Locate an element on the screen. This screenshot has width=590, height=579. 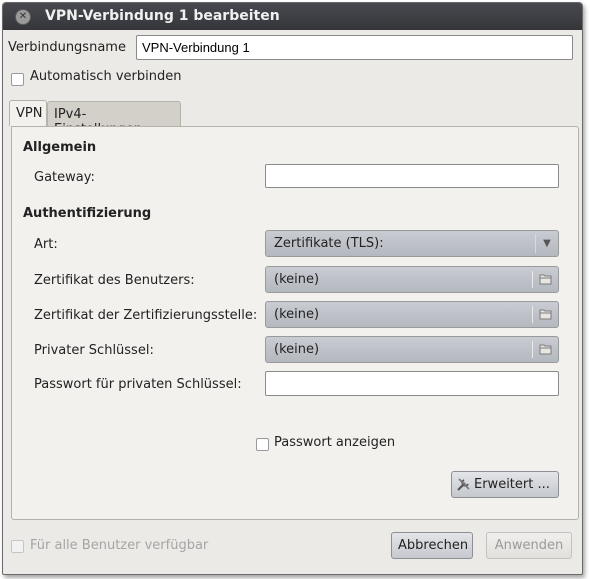
cancel-button: Abbrechen is located at coordinates (432, 545).